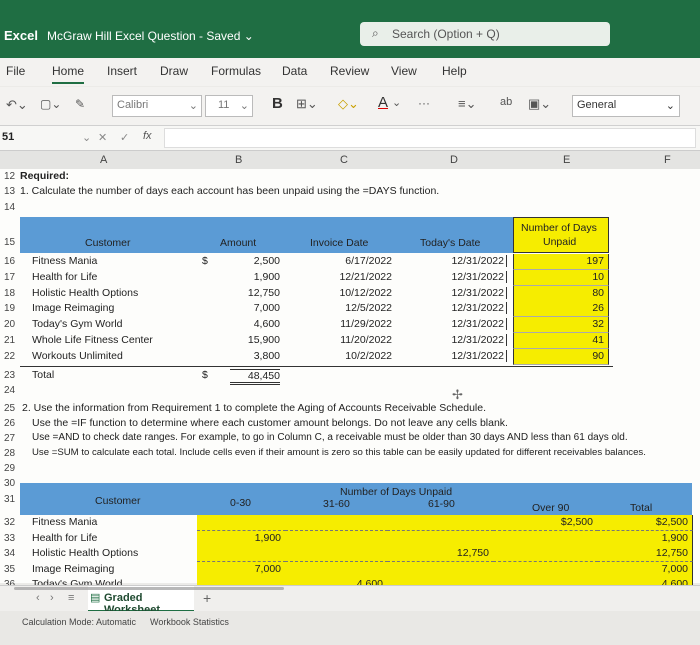 The width and height of the screenshot is (700, 645). What do you see at coordinates (454, 71) in the screenshot?
I see `tab-help: Help` at bounding box center [454, 71].